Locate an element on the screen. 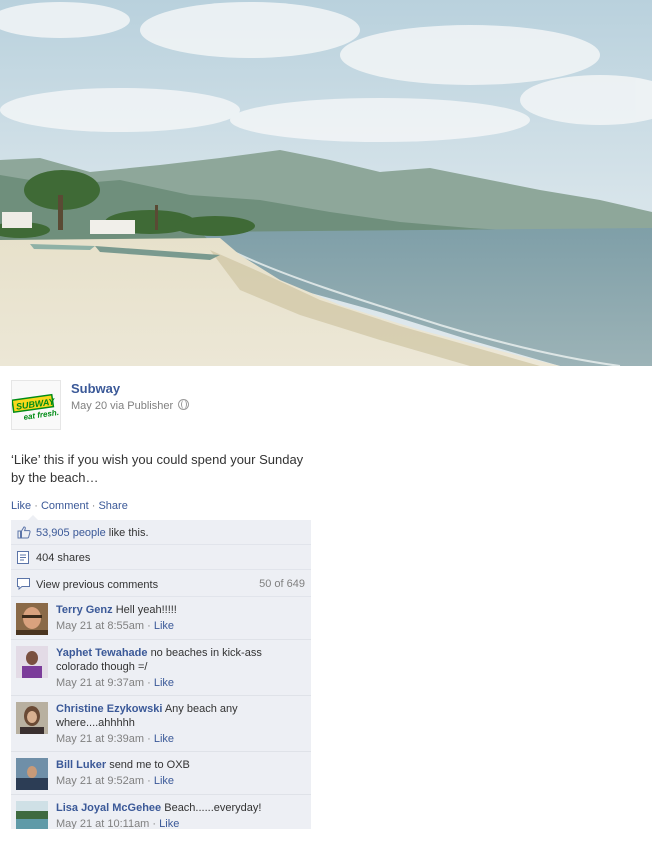  comment-time: May 21 at 8:55am is located at coordinates (100, 626).